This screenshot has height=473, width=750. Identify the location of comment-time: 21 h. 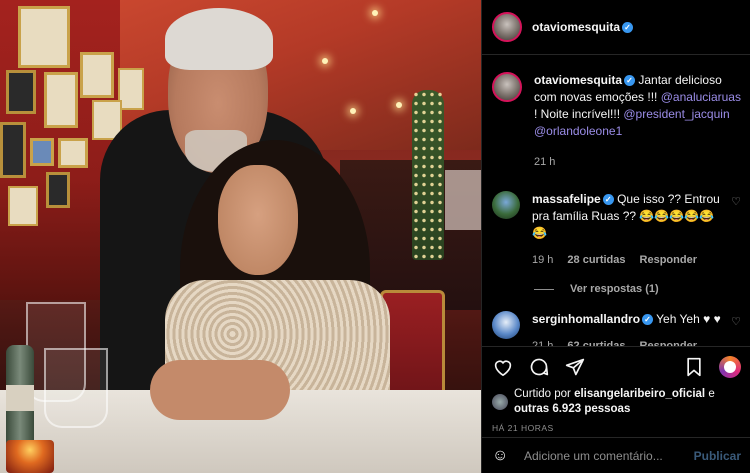
(542, 342).